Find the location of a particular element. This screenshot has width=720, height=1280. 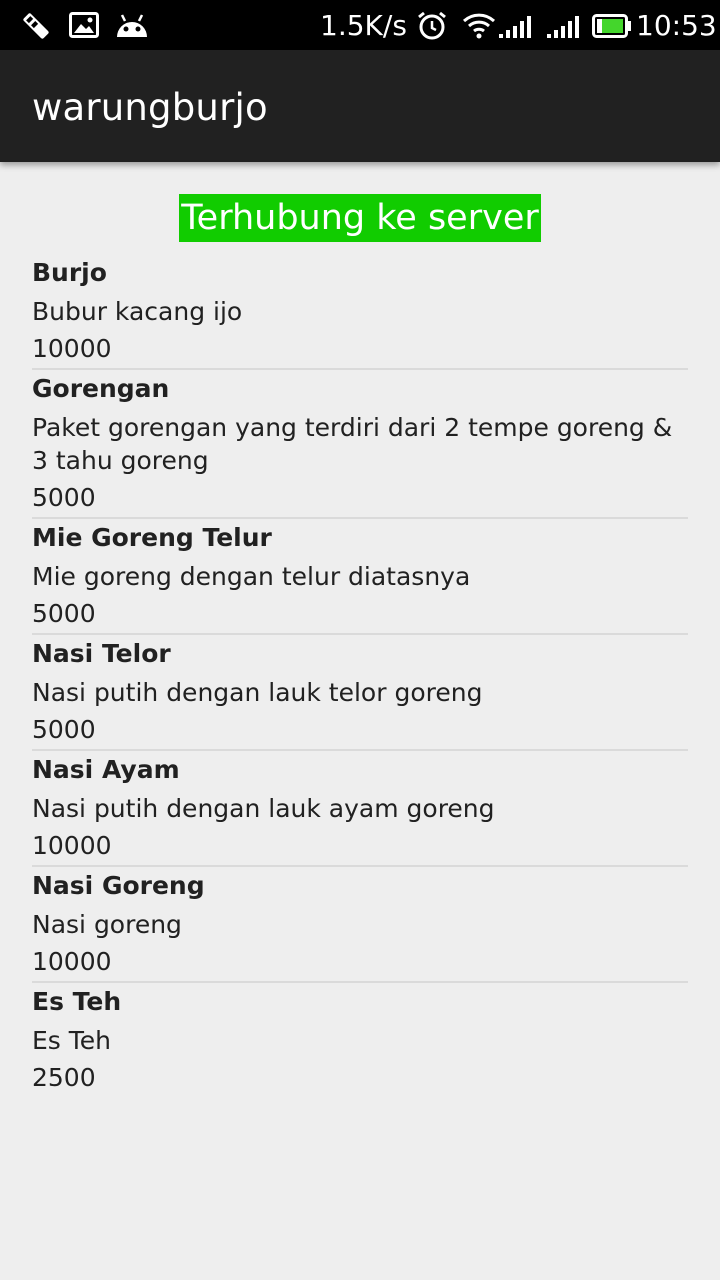

menu-item-name: Mie Goreng Telur is located at coordinates (152, 537).